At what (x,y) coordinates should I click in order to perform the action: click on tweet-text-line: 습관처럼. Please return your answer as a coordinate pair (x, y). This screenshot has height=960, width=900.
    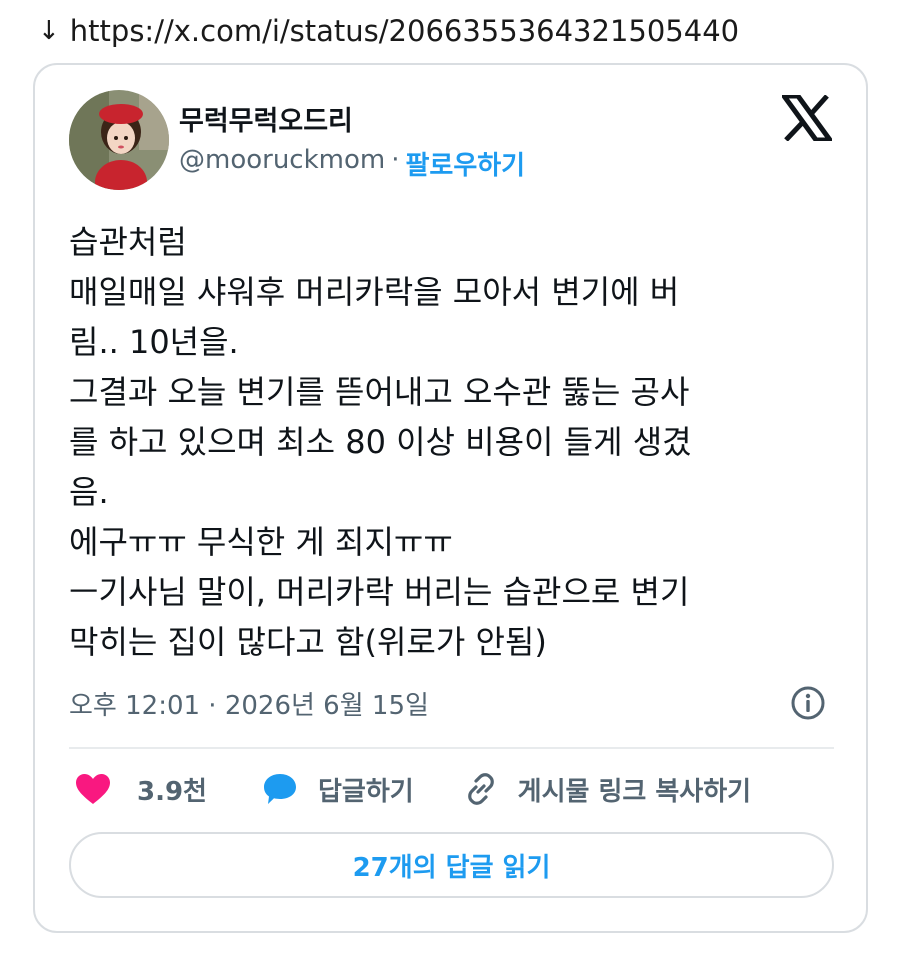
    Looking at the image, I should click on (128, 242).